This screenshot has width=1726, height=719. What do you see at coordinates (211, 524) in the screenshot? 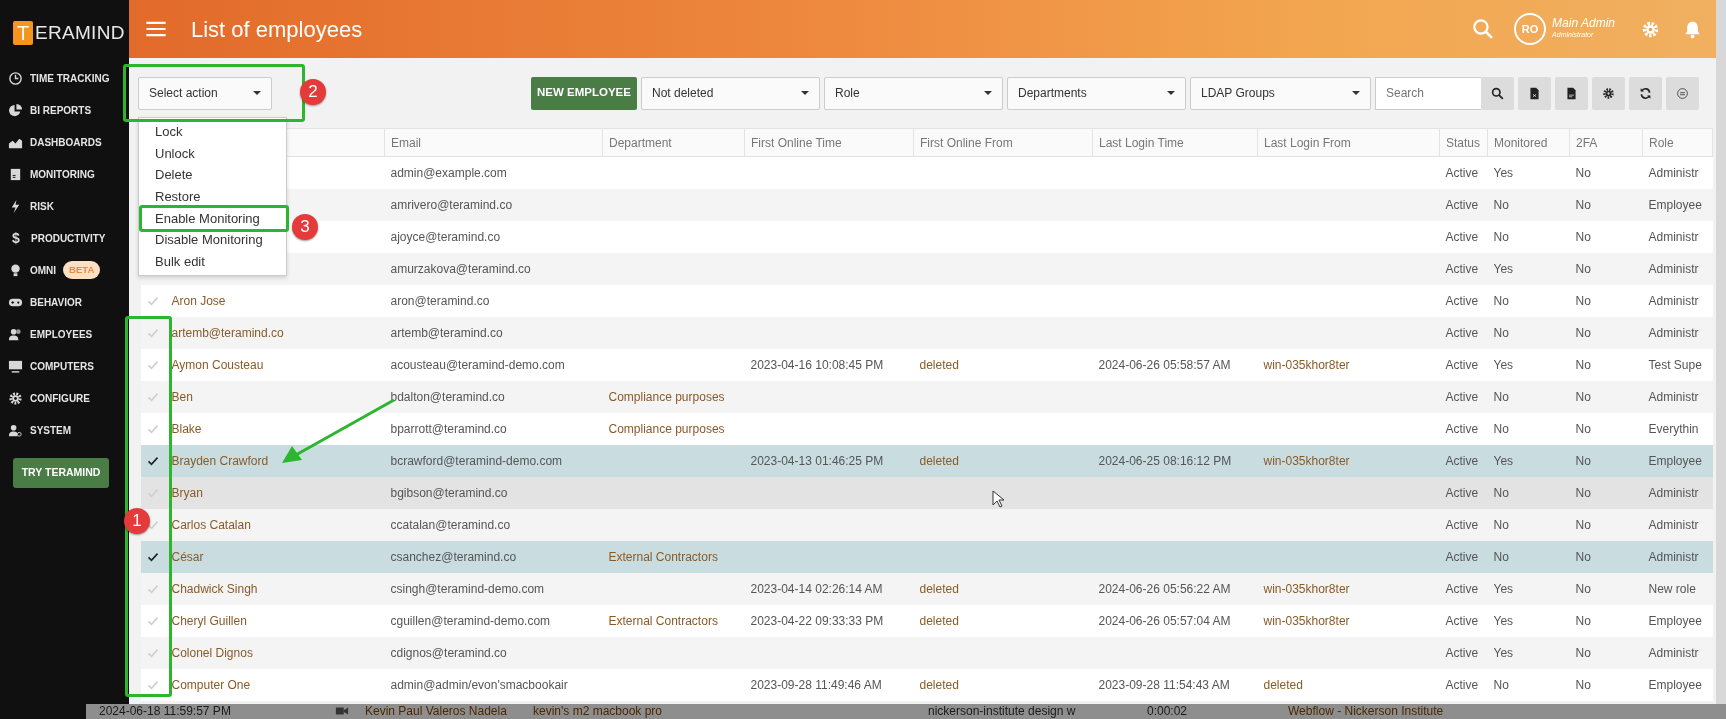
I see `employee-name-link: Carlos Catalan` at bounding box center [211, 524].